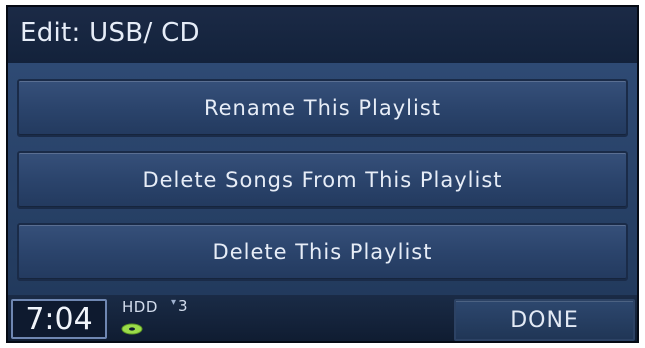 Image resolution: width=645 pixels, height=348 pixels. What do you see at coordinates (110, 33) in the screenshot?
I see `page-title: Edit: USB/ CD` at bounding box center [110, 33].